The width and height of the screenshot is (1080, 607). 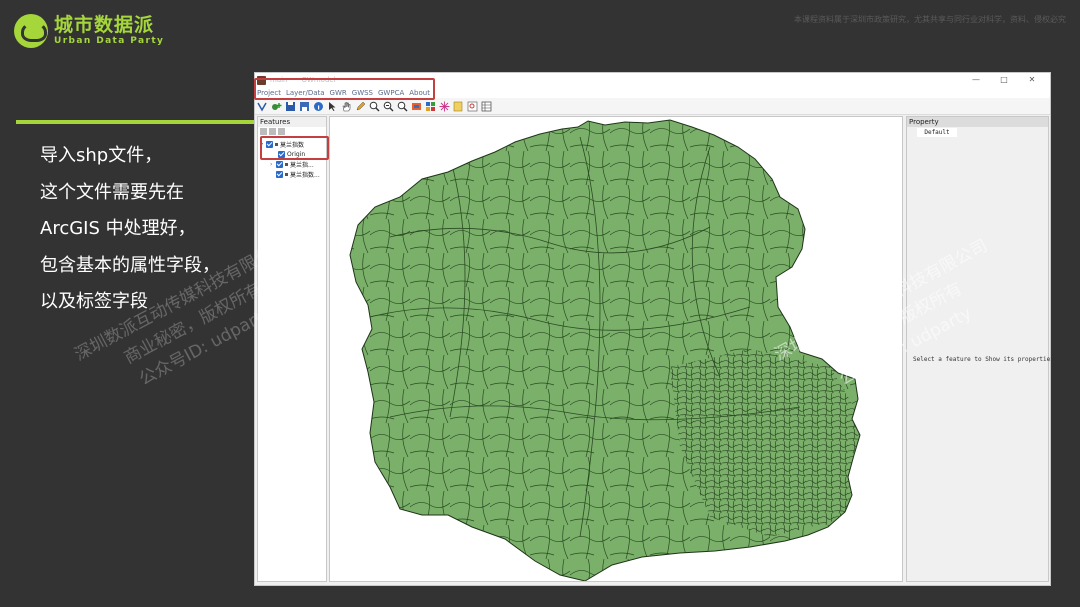 What do you see at coordinates (402, 106) in the screenshot?
I see `zoom-full-icon` at bounding box center [402, 106].